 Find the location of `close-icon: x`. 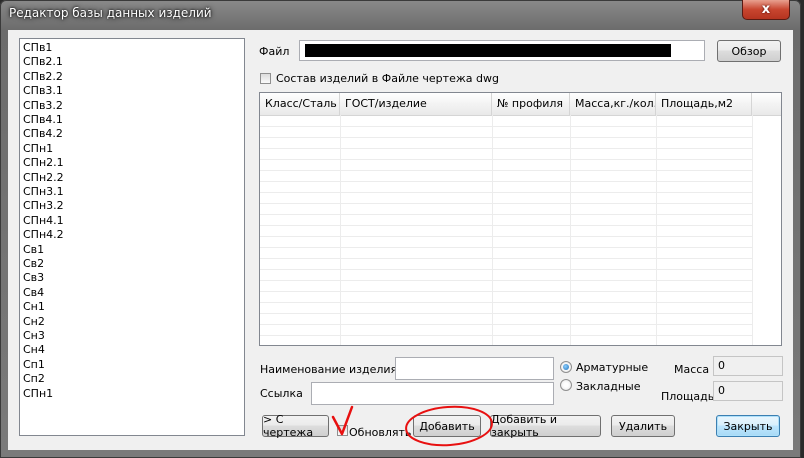

close-icon: x is located at coordinates (766, 9).